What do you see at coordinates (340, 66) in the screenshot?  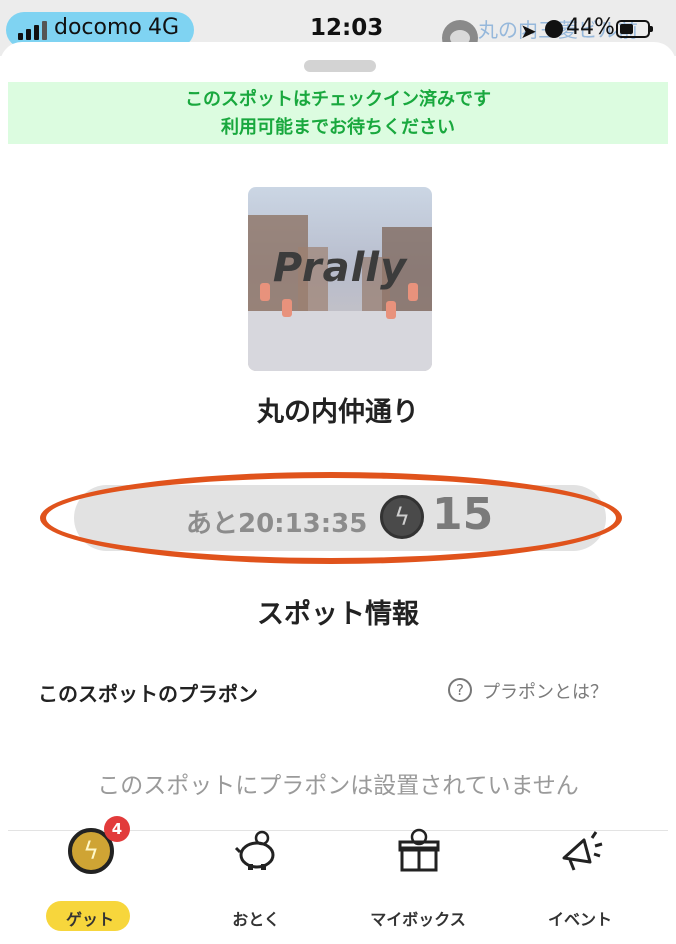 I see `sheet-grabber` at bounding box center [340, 66].